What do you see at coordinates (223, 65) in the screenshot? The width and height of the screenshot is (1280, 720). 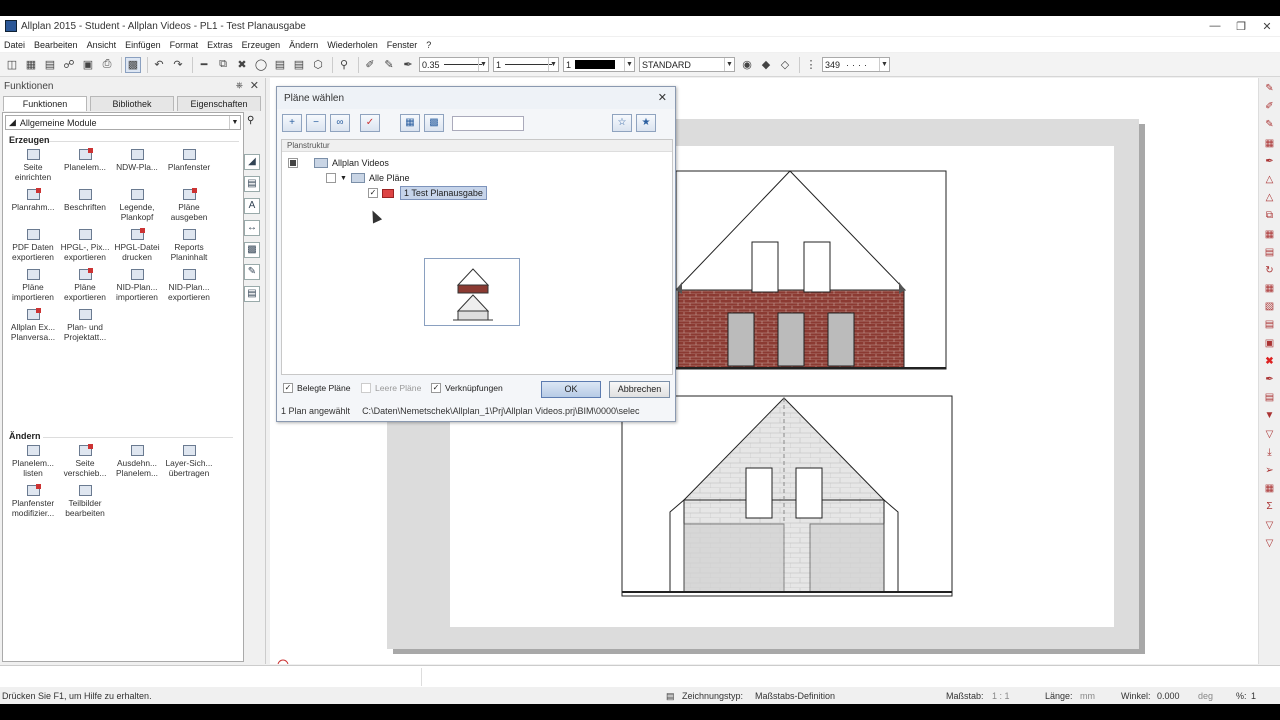 I see `copy-icon: ⧉` at bounding box center [223, 65].